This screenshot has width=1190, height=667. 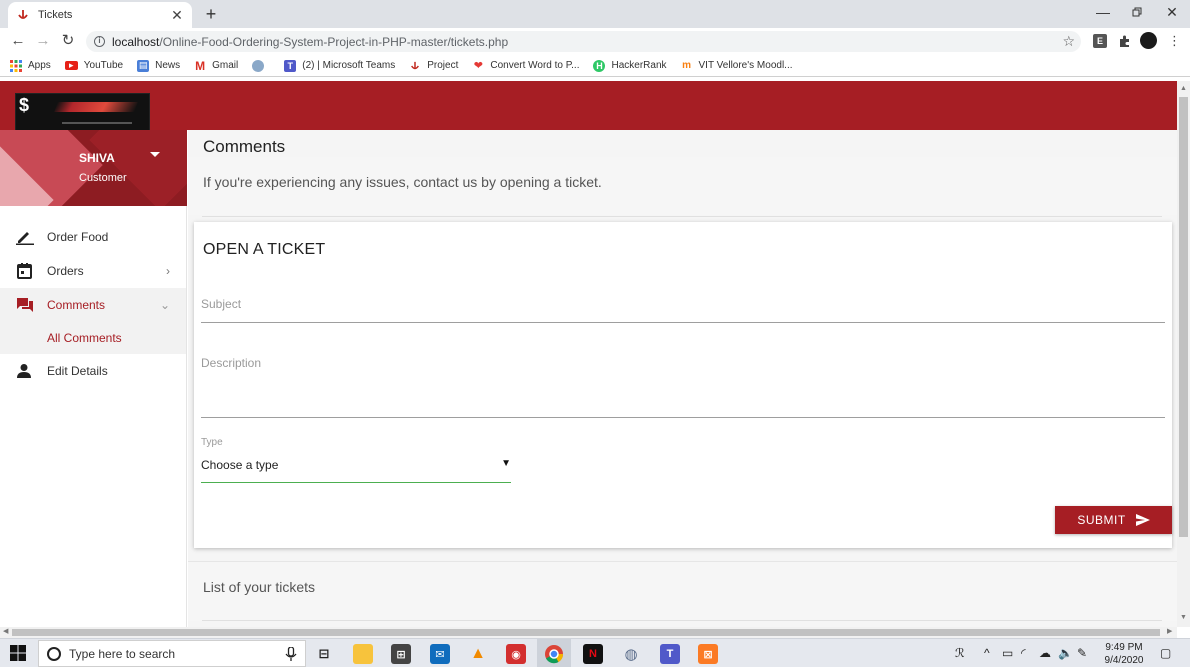 I want to click on close-window-button: ✕, so click(x=1172, y=13).